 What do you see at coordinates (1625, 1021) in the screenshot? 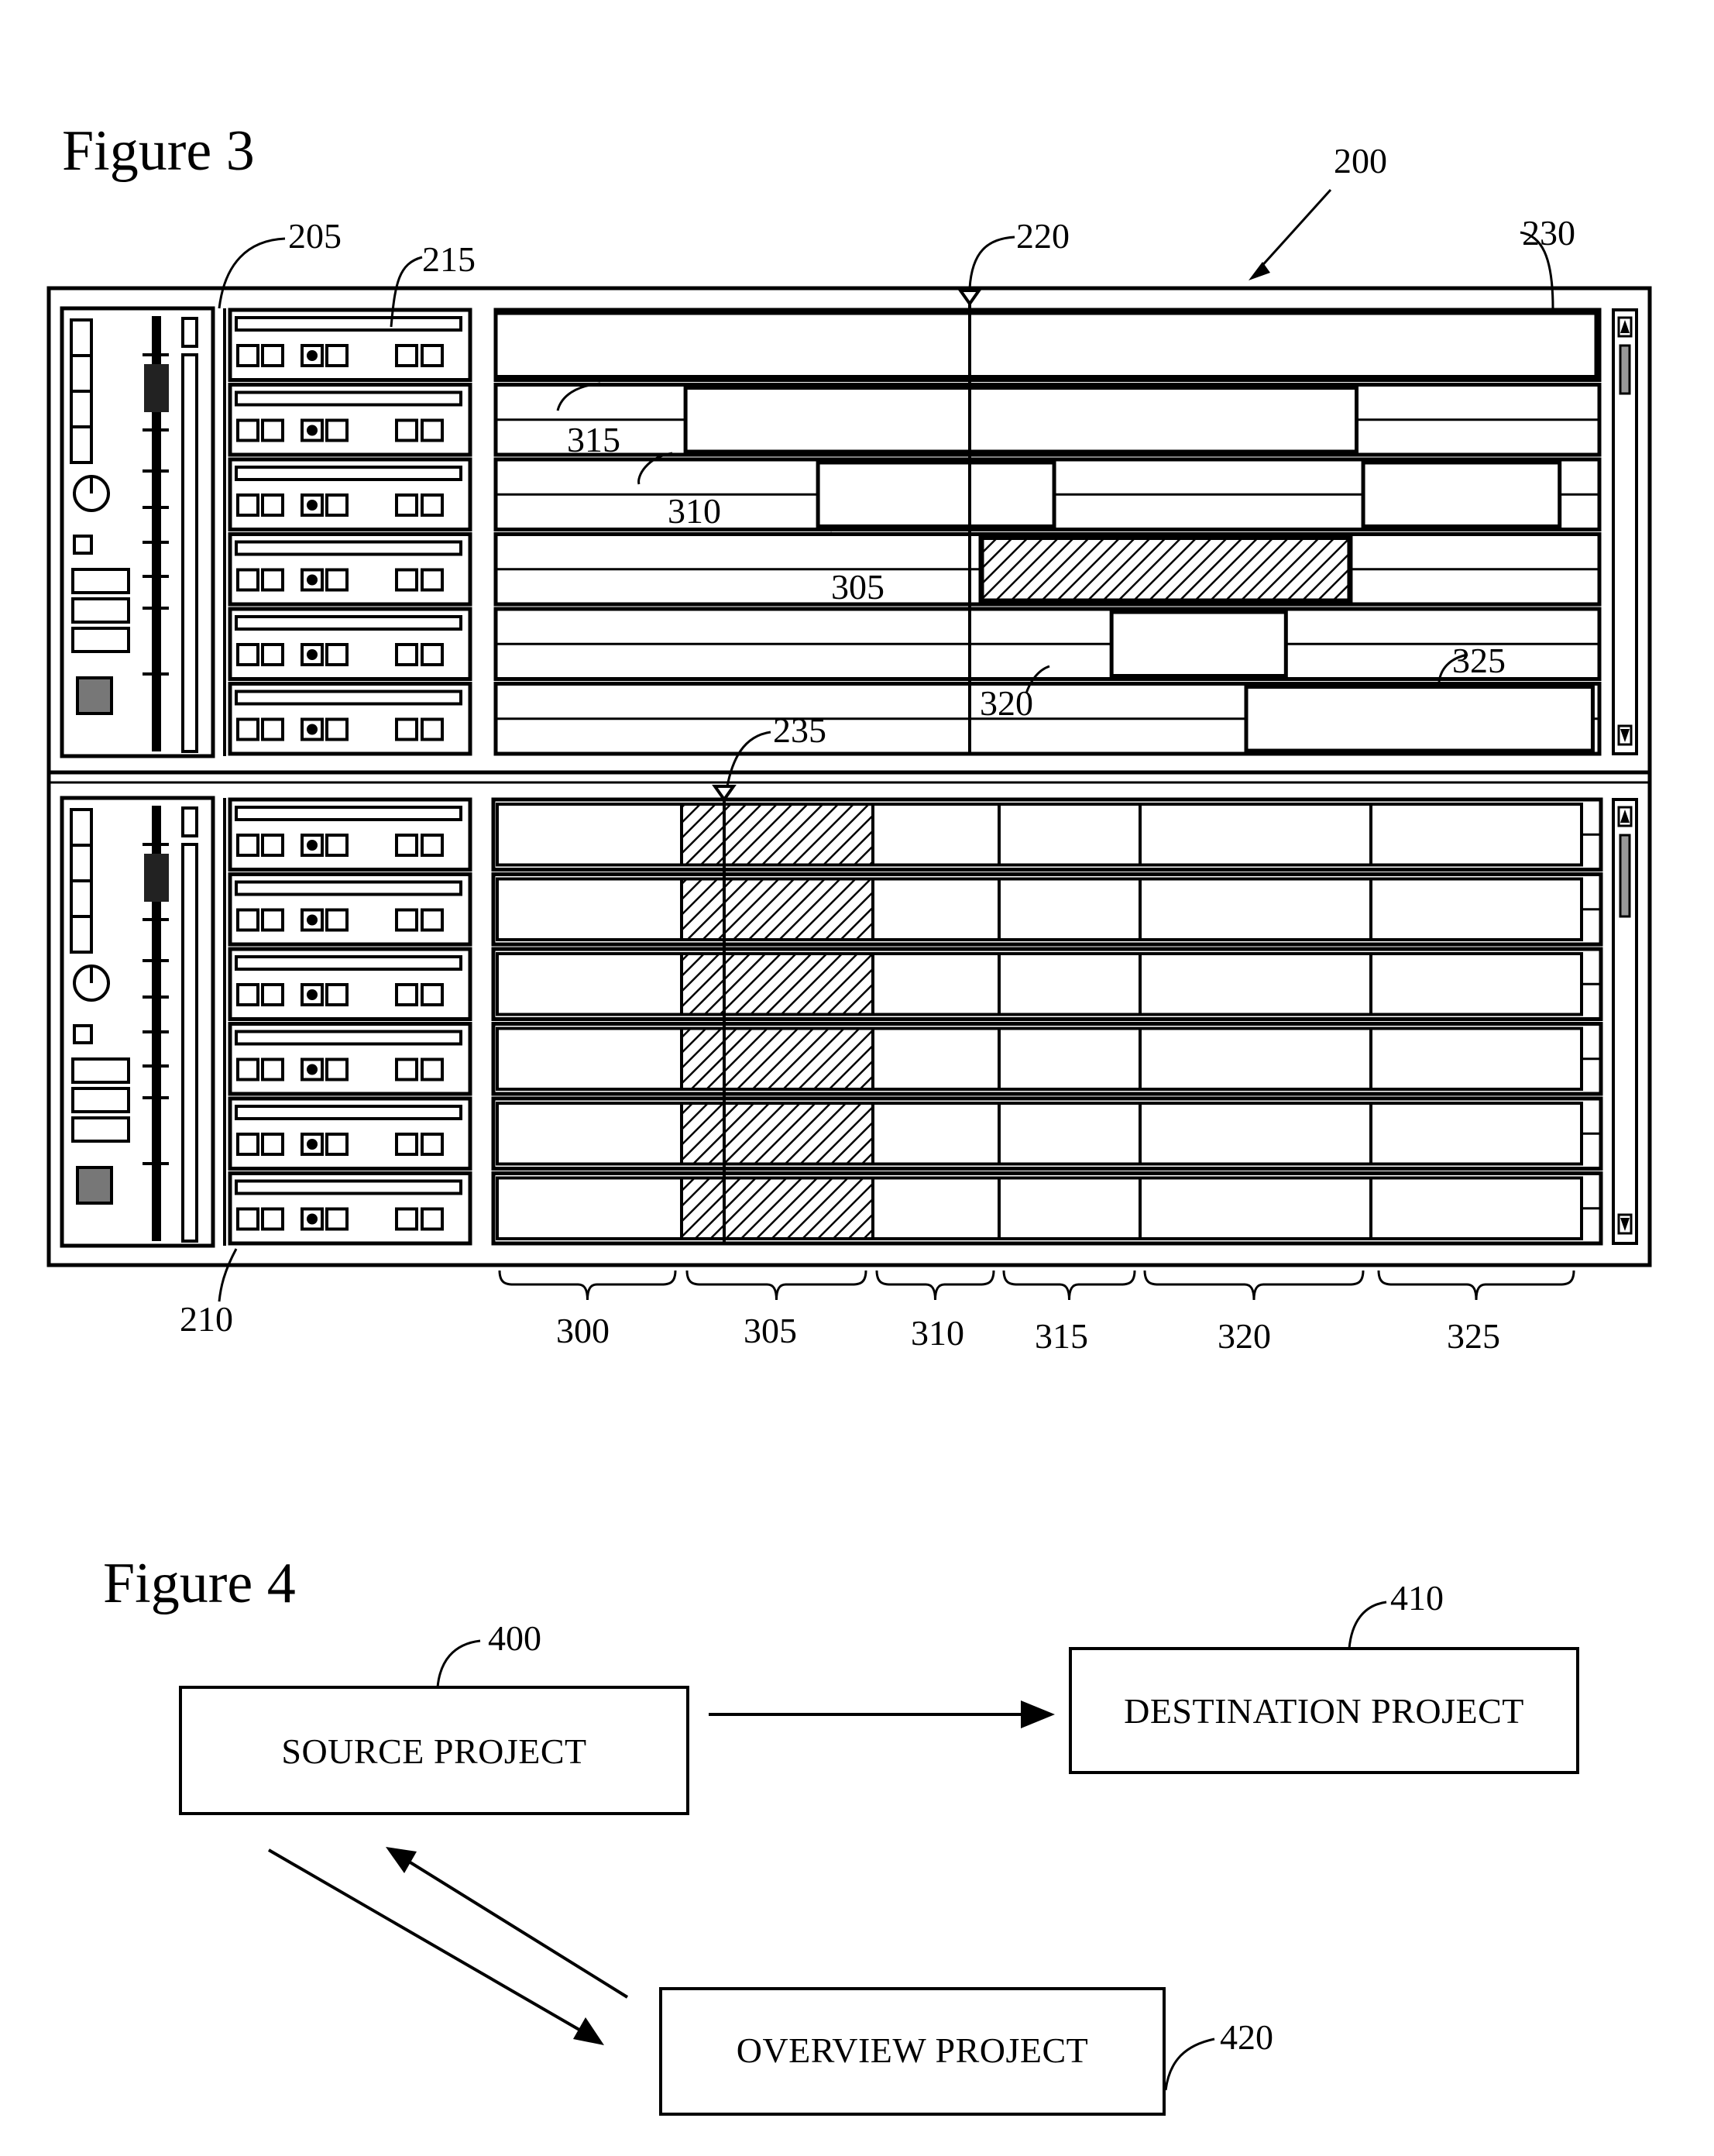
I see `lower-scrollbar` at bounding box center [1625, 1021].